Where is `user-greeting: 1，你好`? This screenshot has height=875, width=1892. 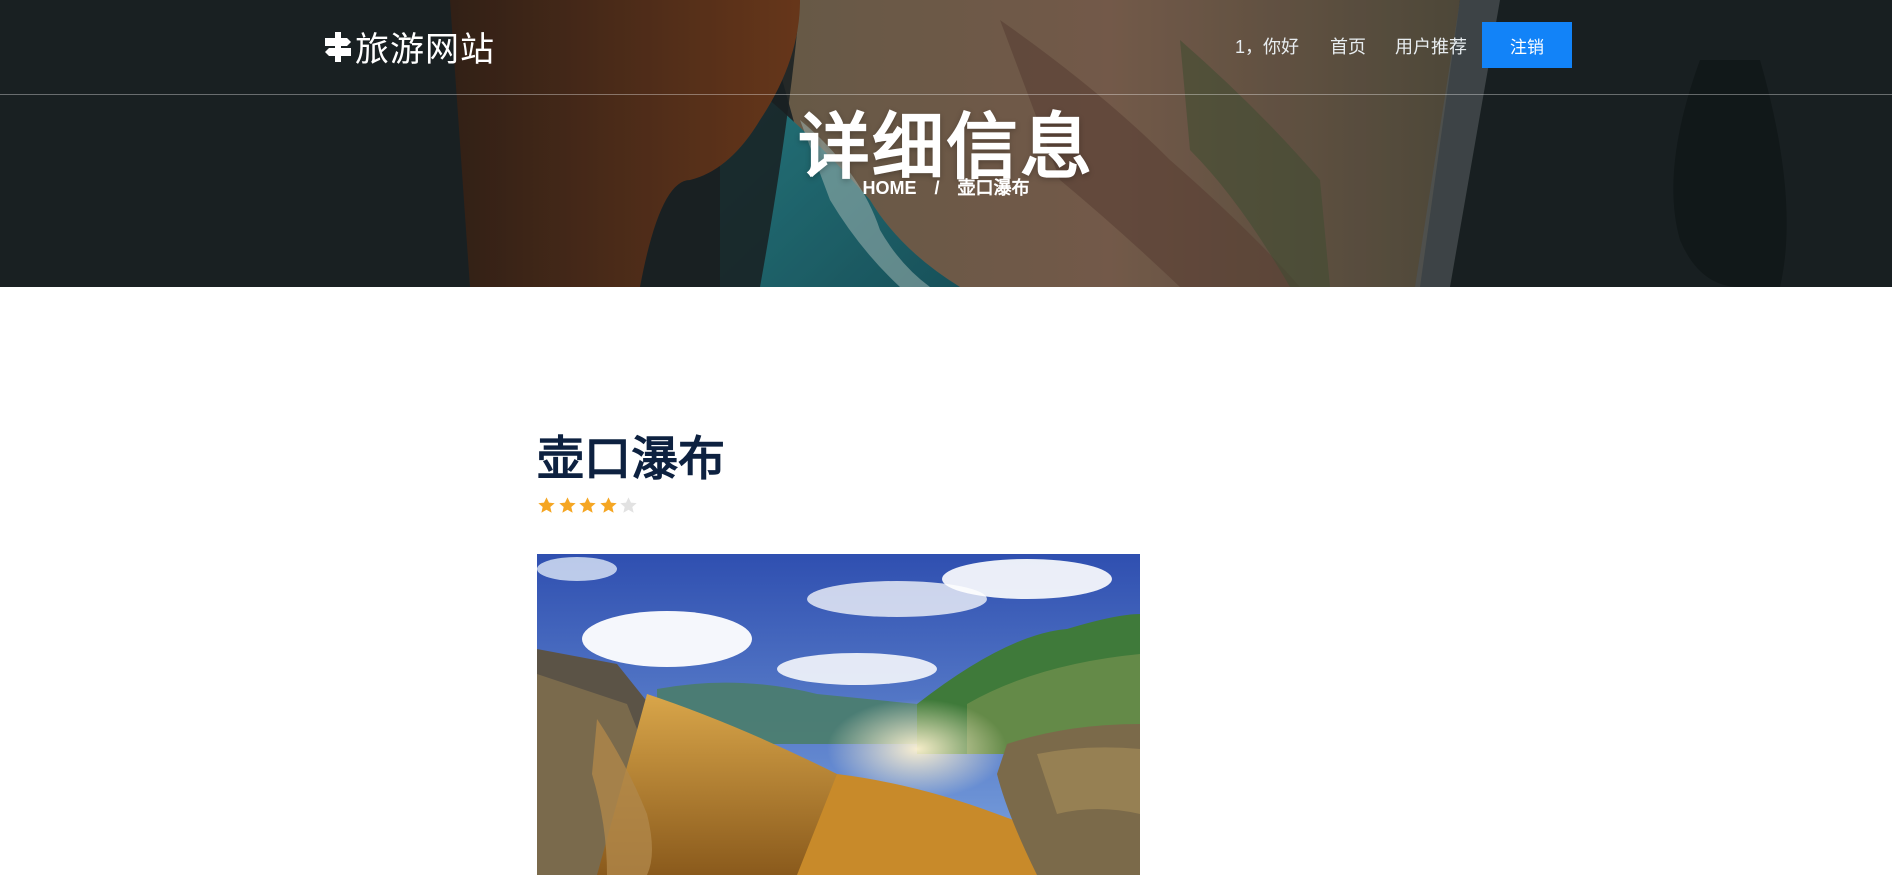
user-greeting: 1，你好 is located at coordinates (1267, 47).